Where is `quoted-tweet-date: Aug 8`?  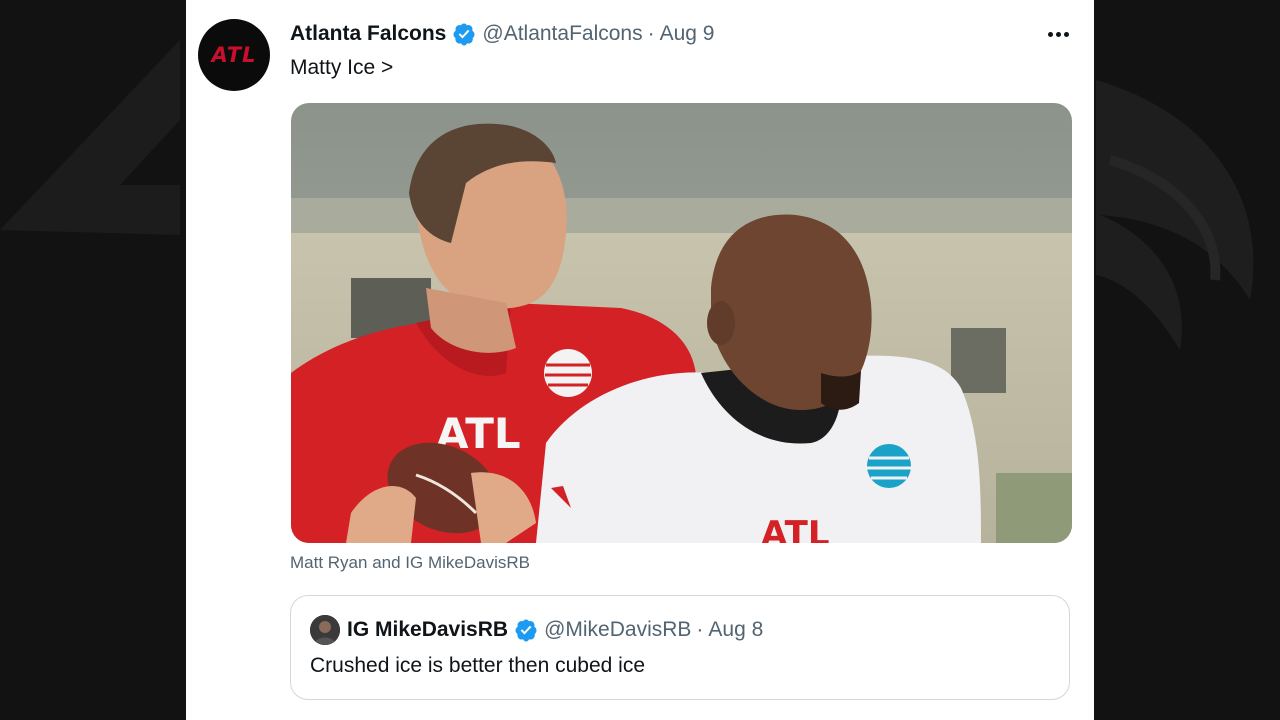 quoted-tweet-date: Aug 8 is located at coordinates (735, 630).